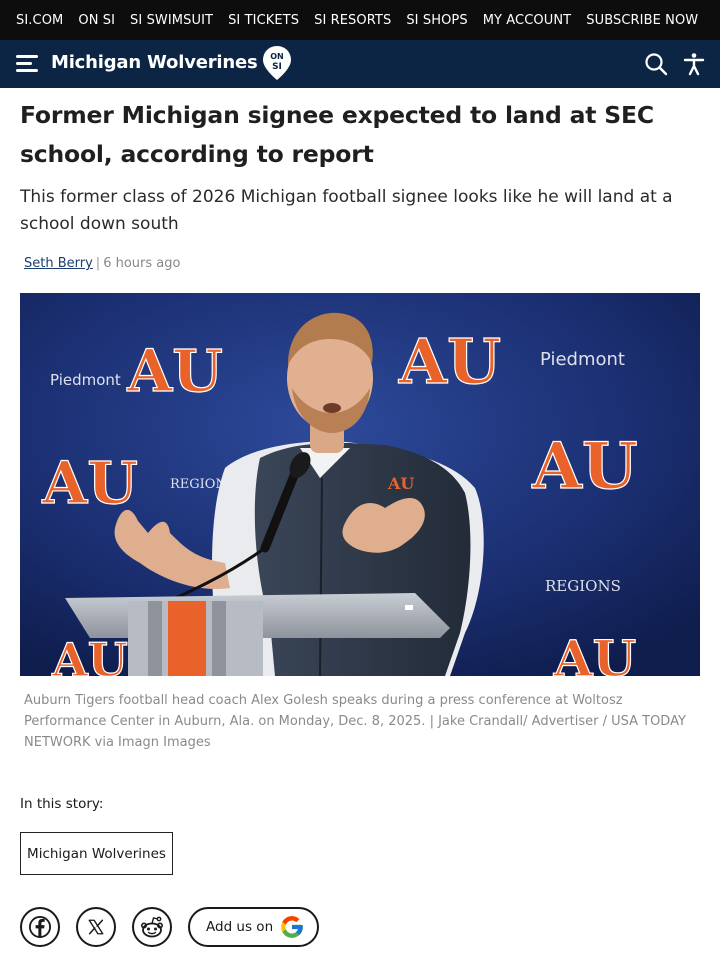  I want to click on accessibility-icon, so click(694, 64).